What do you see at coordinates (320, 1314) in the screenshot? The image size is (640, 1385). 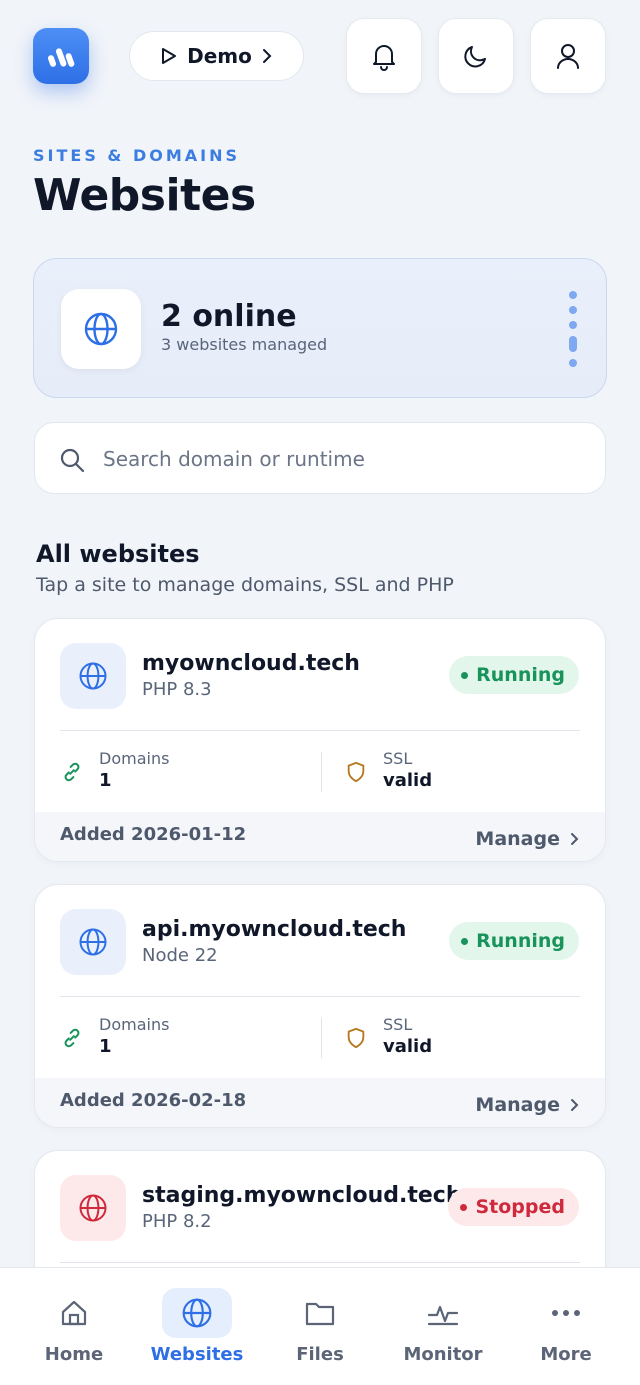 I see `folder-icon` at bounding box center [320, 1314].